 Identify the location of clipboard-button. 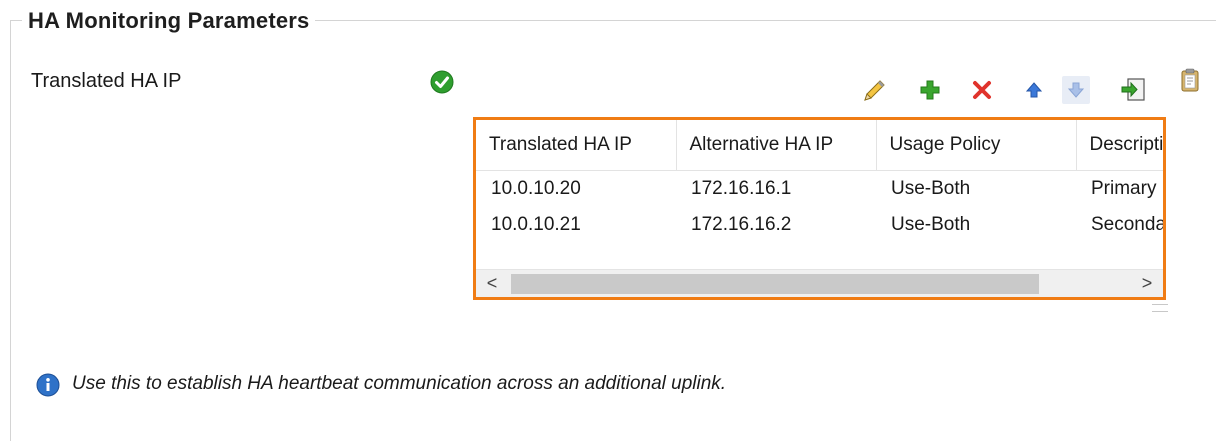
(1190, 80).